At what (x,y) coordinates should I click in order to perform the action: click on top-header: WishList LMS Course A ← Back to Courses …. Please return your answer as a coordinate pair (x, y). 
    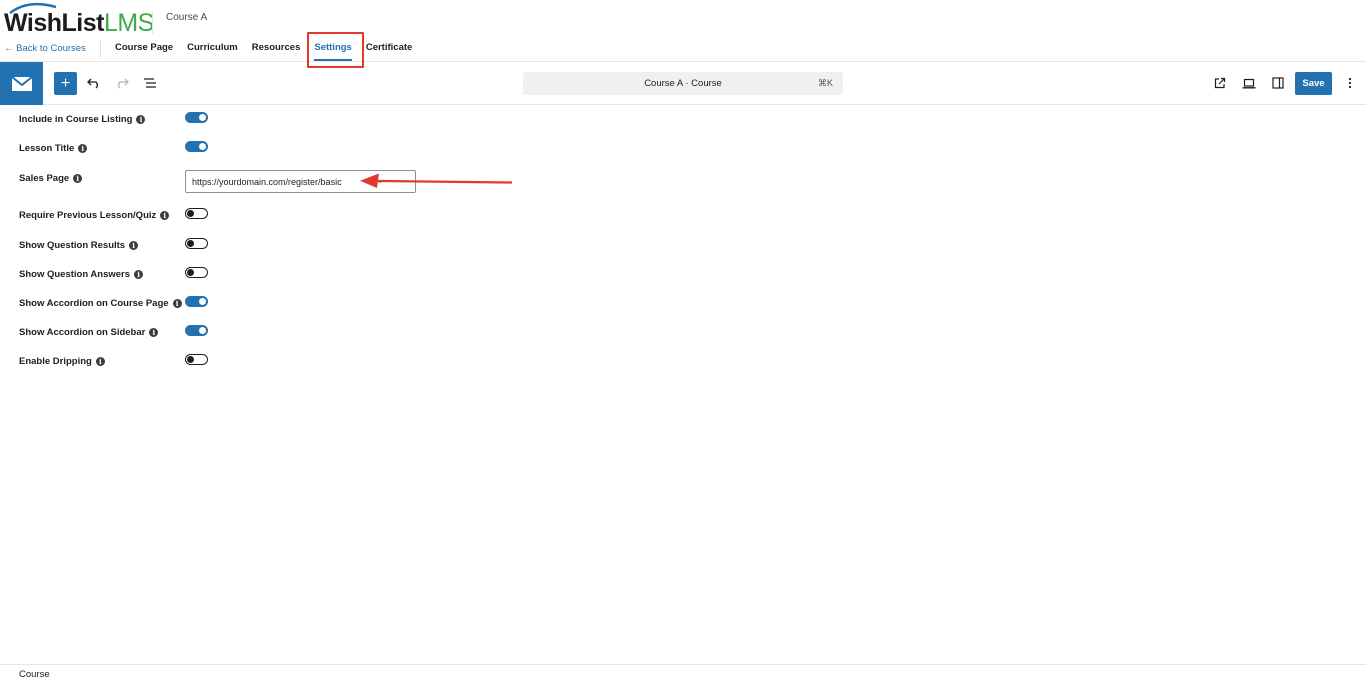
    Looking at the image, I should click on (683, 34).